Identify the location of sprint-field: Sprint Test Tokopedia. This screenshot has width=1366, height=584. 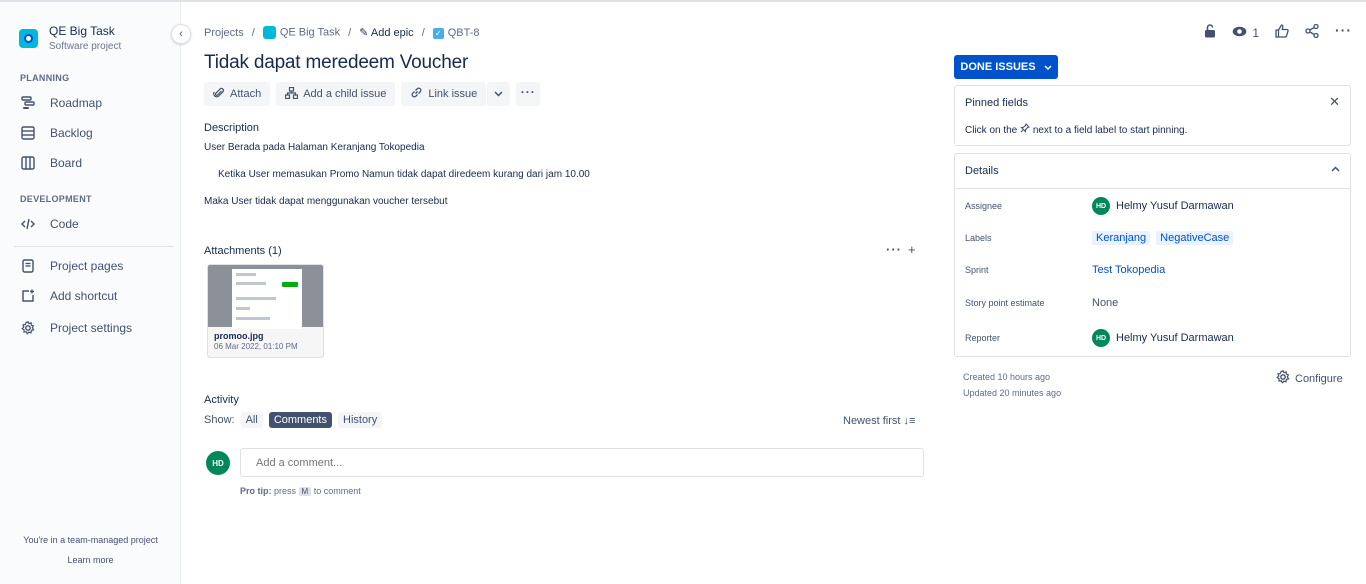
(1153, 270).